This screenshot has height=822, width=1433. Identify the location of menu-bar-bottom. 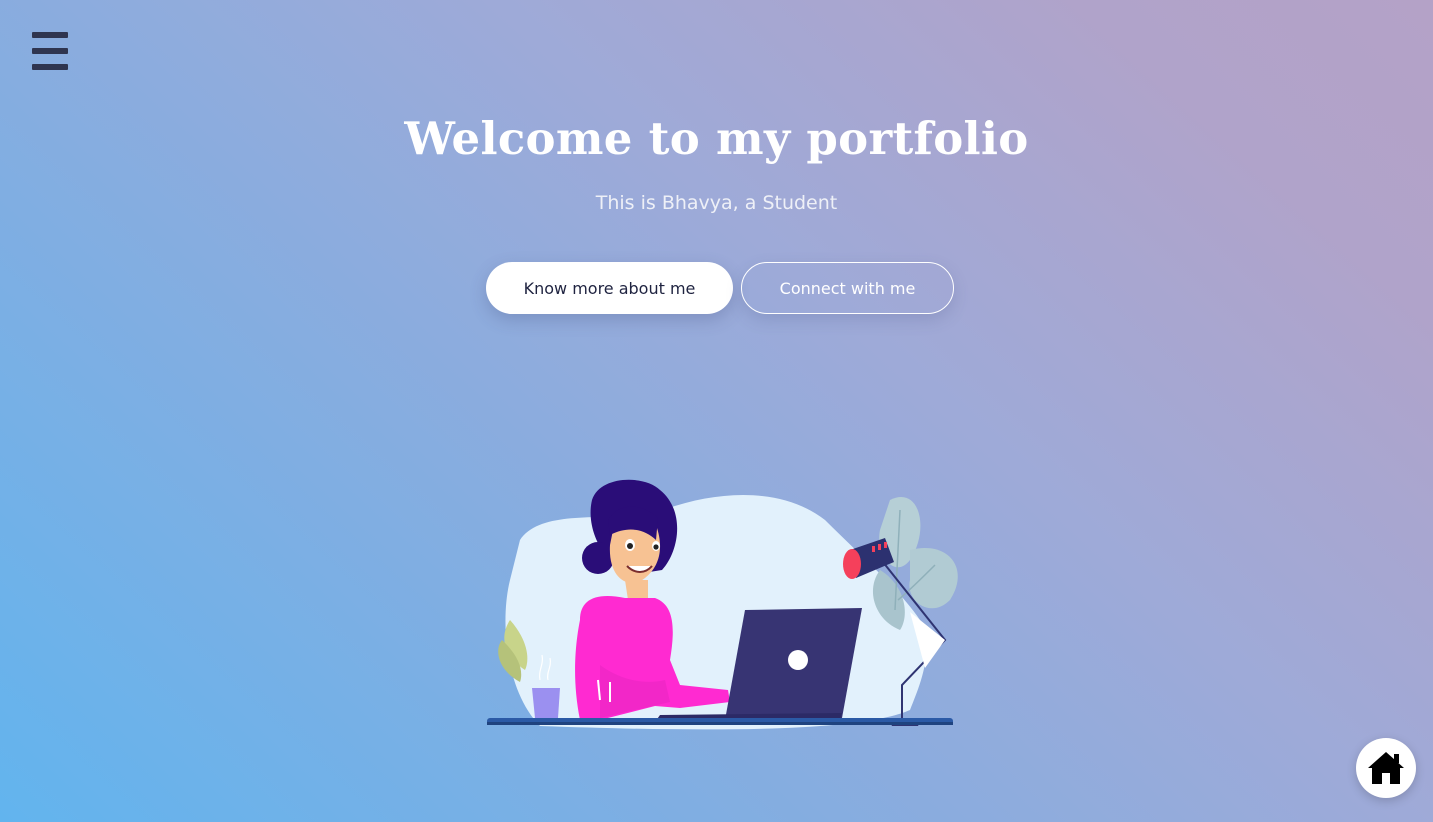
(50, 67).